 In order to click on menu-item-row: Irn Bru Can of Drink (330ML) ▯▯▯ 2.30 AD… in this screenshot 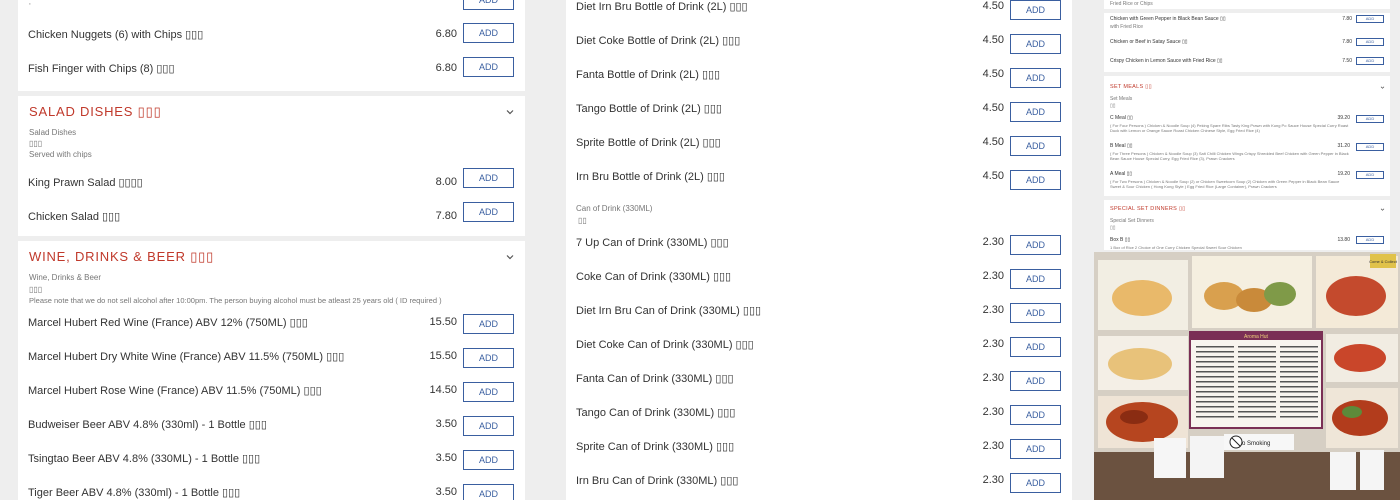, I will do `click(819, 483)`.